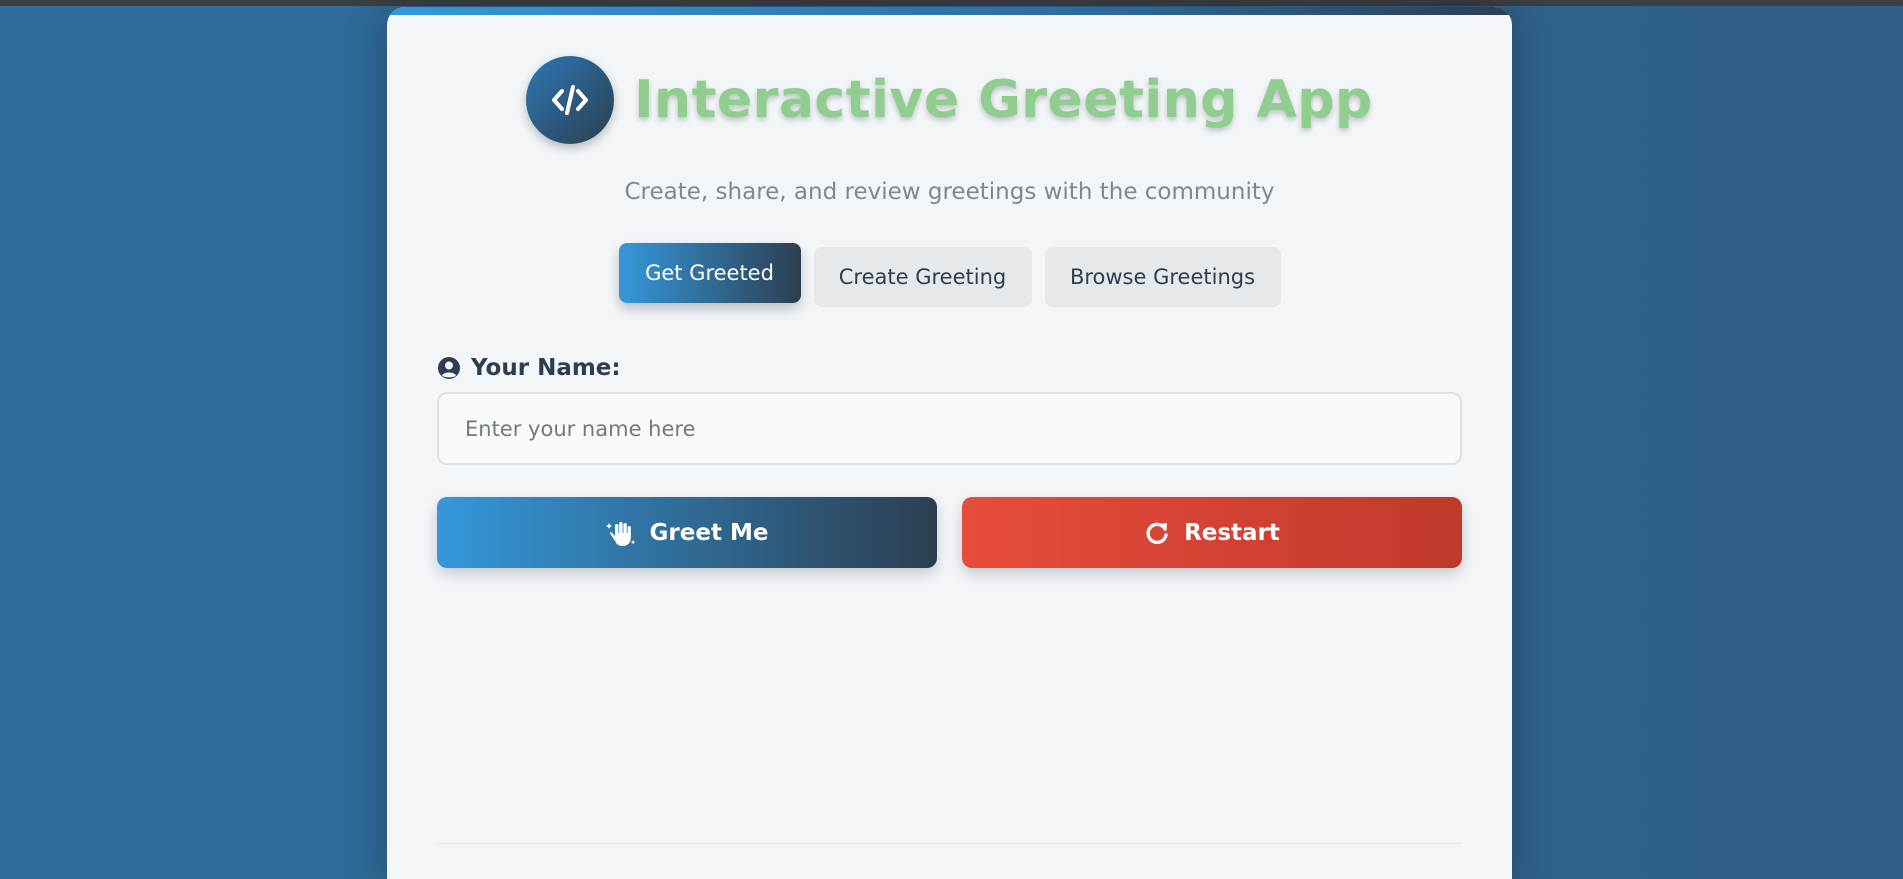  I want to click on tab-get-greeted: Get Greeted, so click(709, 273).